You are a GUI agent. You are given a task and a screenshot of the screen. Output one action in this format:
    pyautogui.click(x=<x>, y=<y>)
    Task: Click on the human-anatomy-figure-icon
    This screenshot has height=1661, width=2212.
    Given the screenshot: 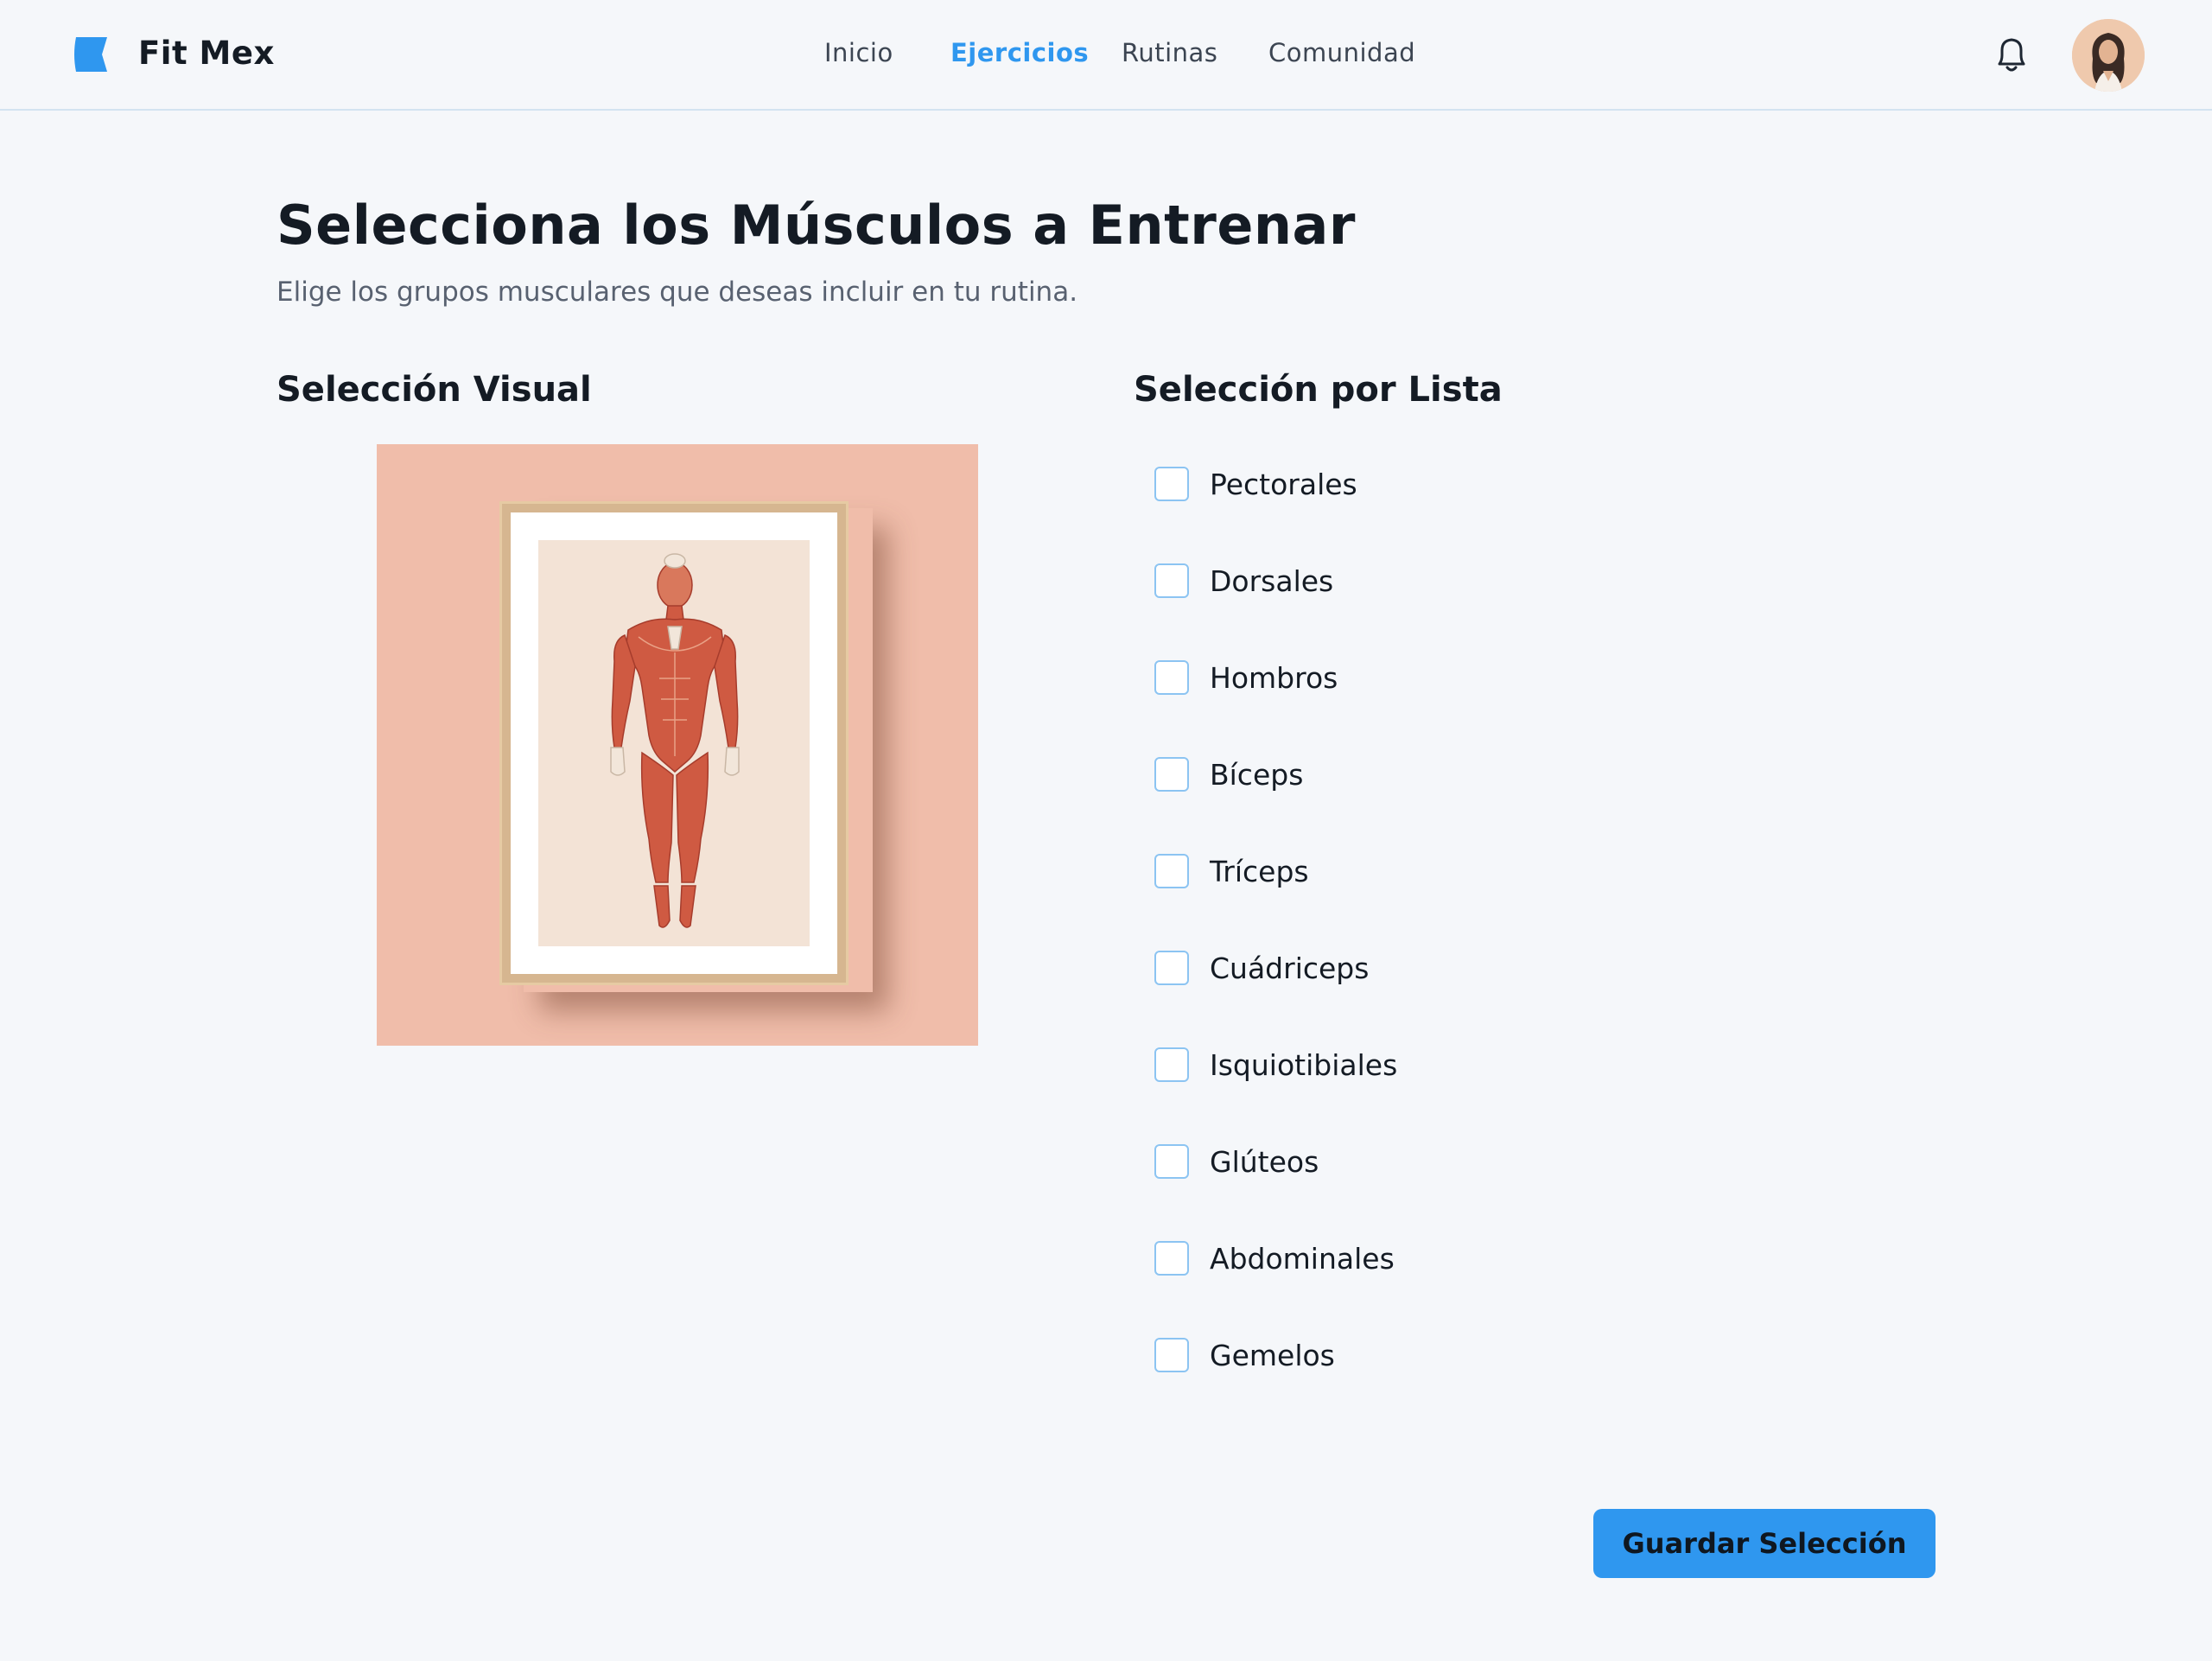 What is the action you would take?
    pyautogui.click(x=674, y=744)
    